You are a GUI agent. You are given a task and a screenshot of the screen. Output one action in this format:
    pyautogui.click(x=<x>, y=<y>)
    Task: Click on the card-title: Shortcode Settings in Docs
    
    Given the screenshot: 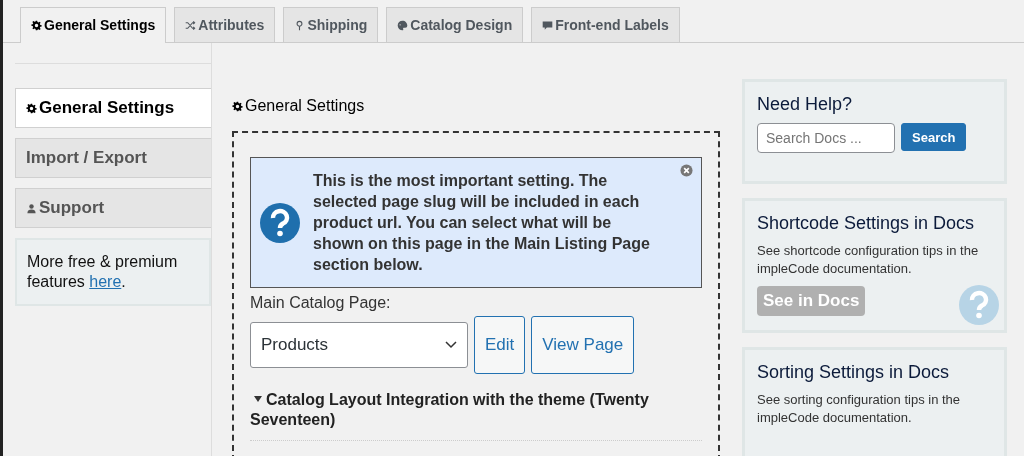 What is the action you would take?
    pyautogui.click(x=866, y=223)
    